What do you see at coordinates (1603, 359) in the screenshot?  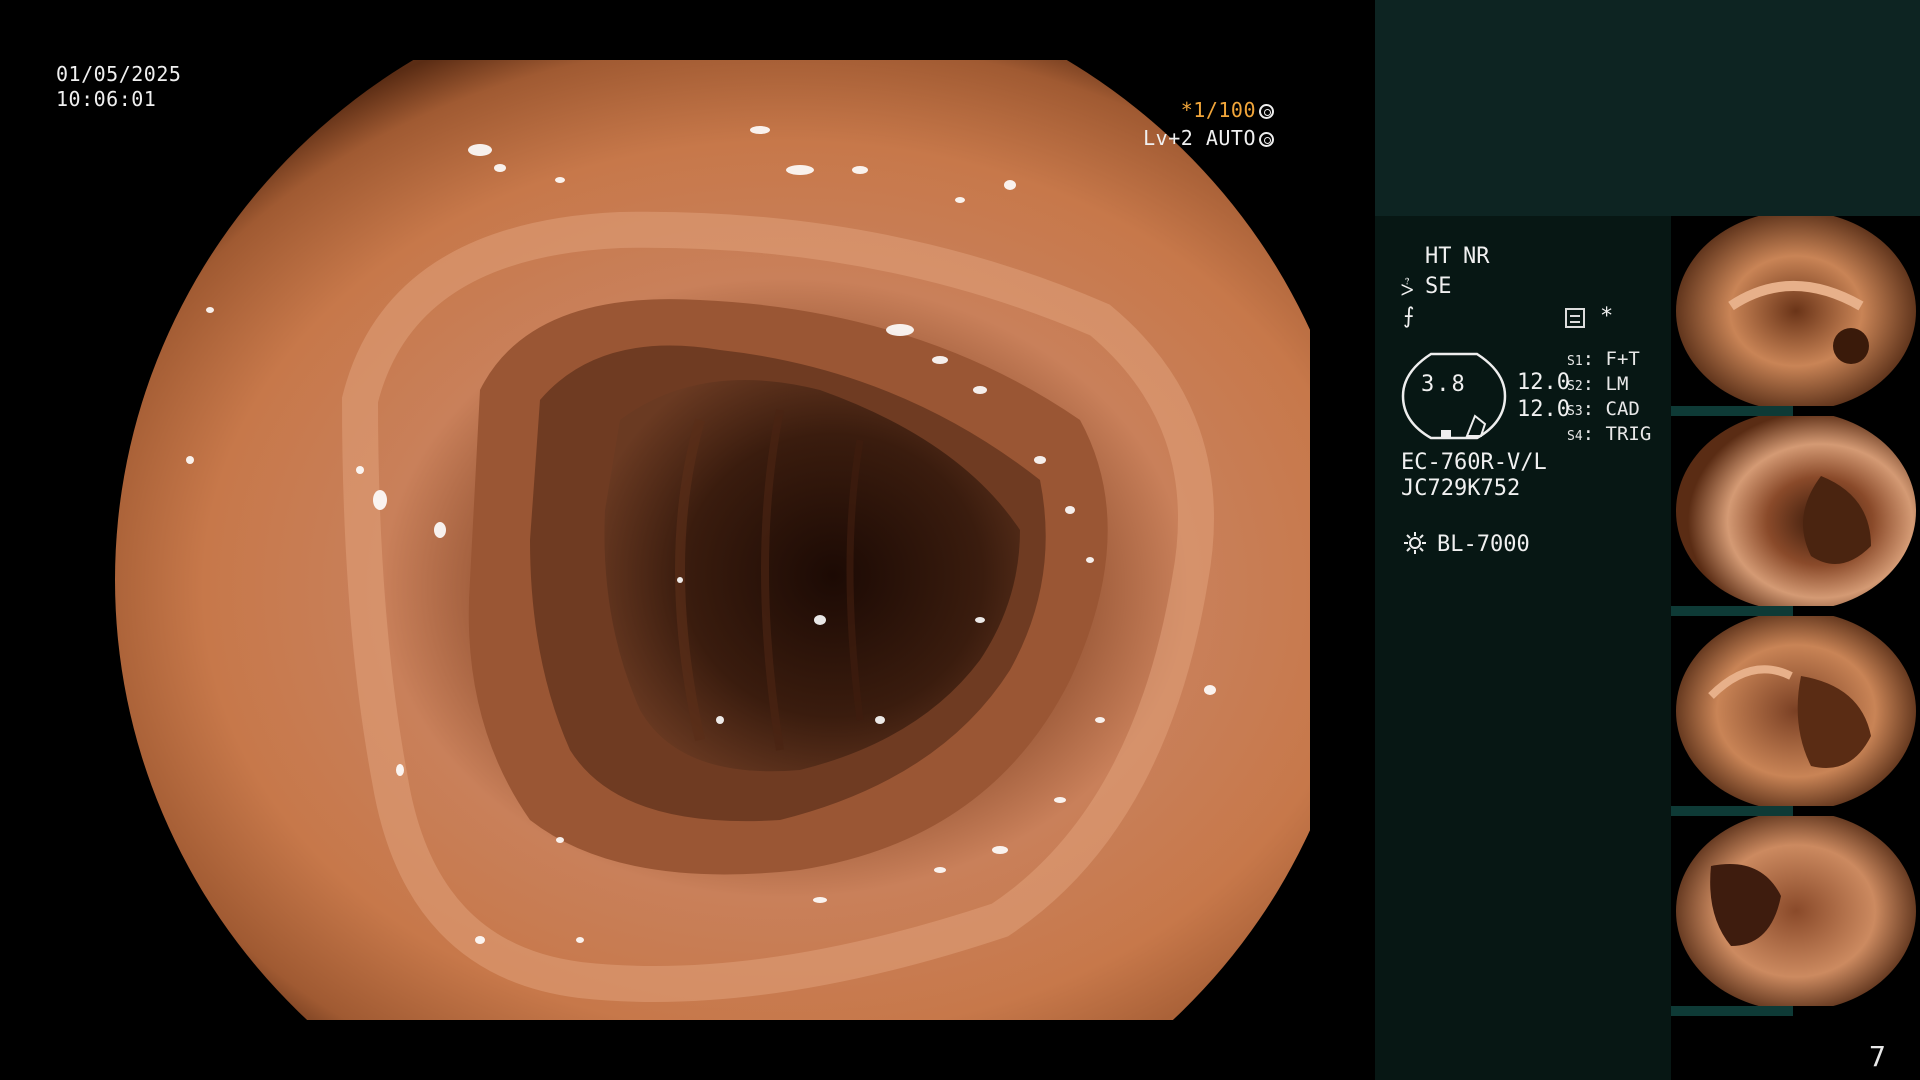 I see `switch-1: S1: F+T` at bounding box center [1603, 359].